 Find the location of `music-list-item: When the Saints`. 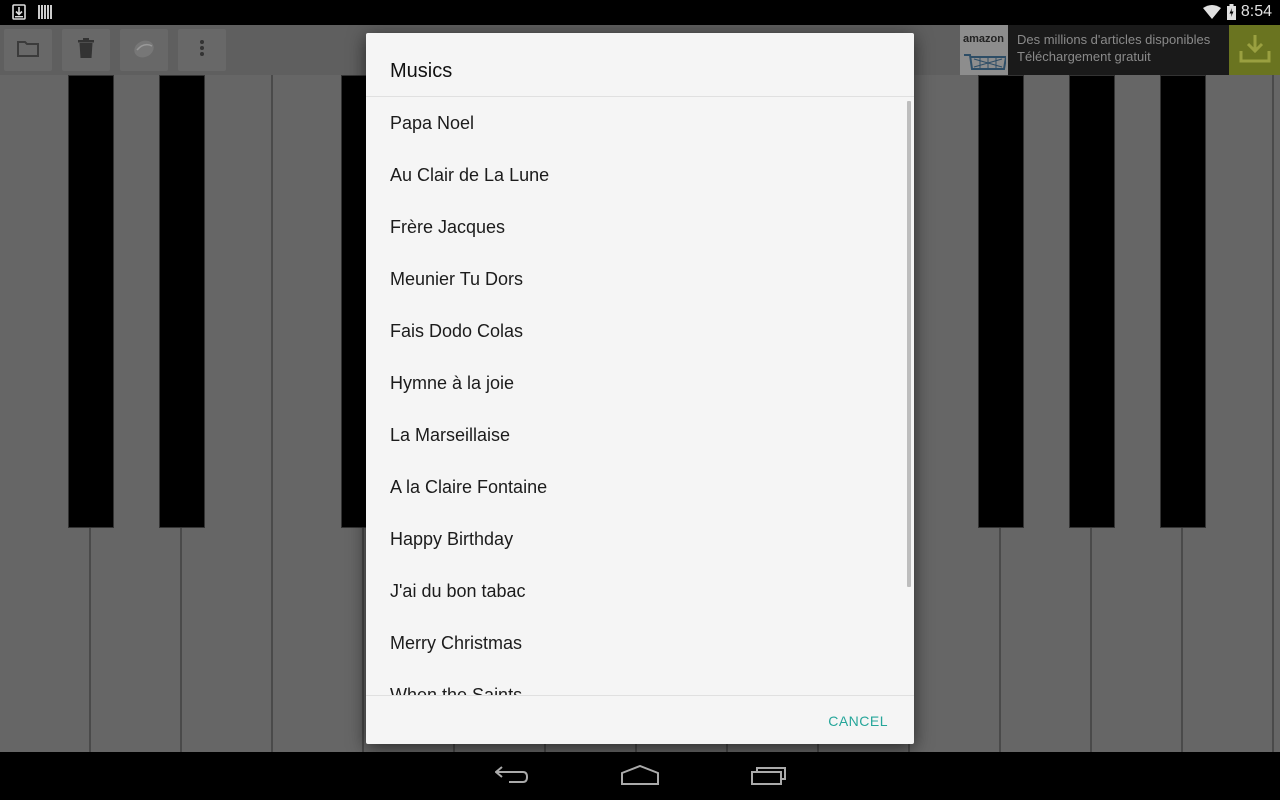

music-list-item: When the Saints is located at coordinates (640, 682).